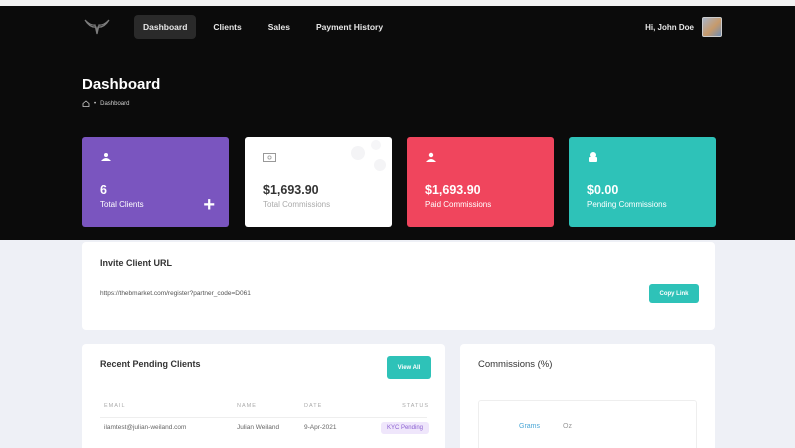  I want to click on home-icon, so click(86, 103).